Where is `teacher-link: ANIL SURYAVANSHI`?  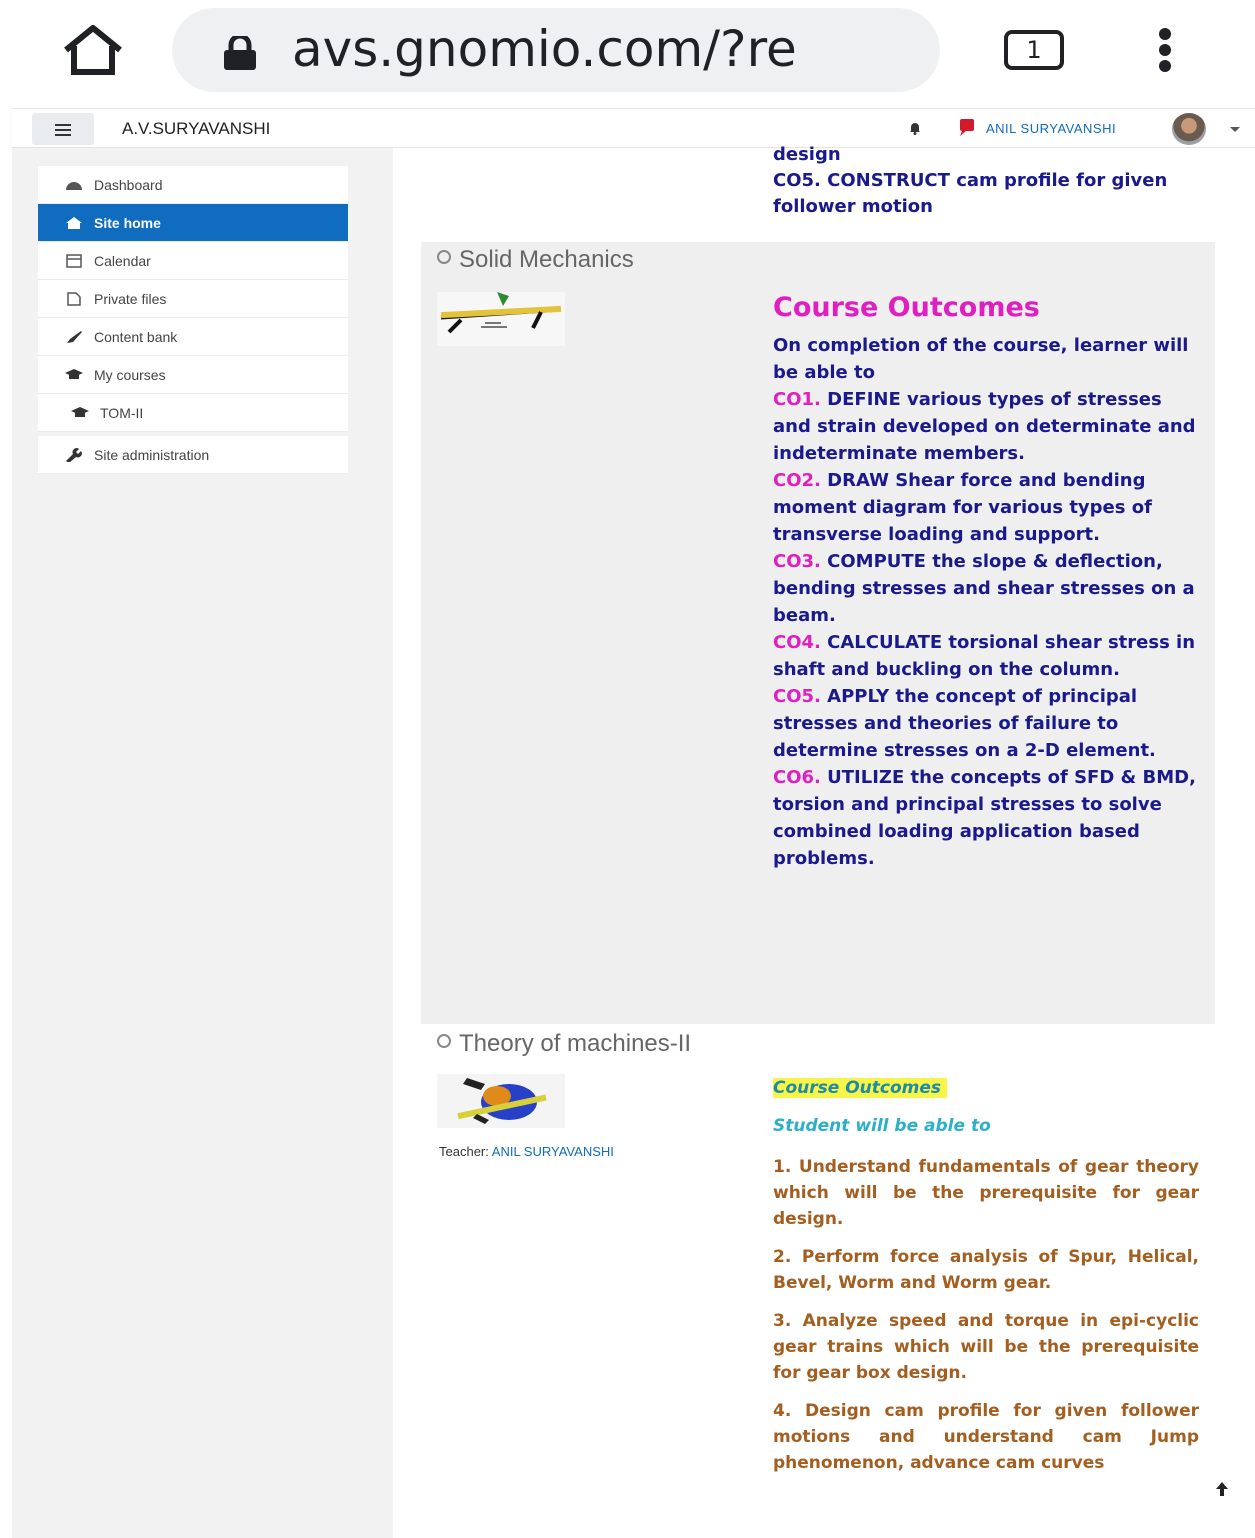
teacher-link: ANIL SURYAVANSHI is located at coordinates (553, 1151).